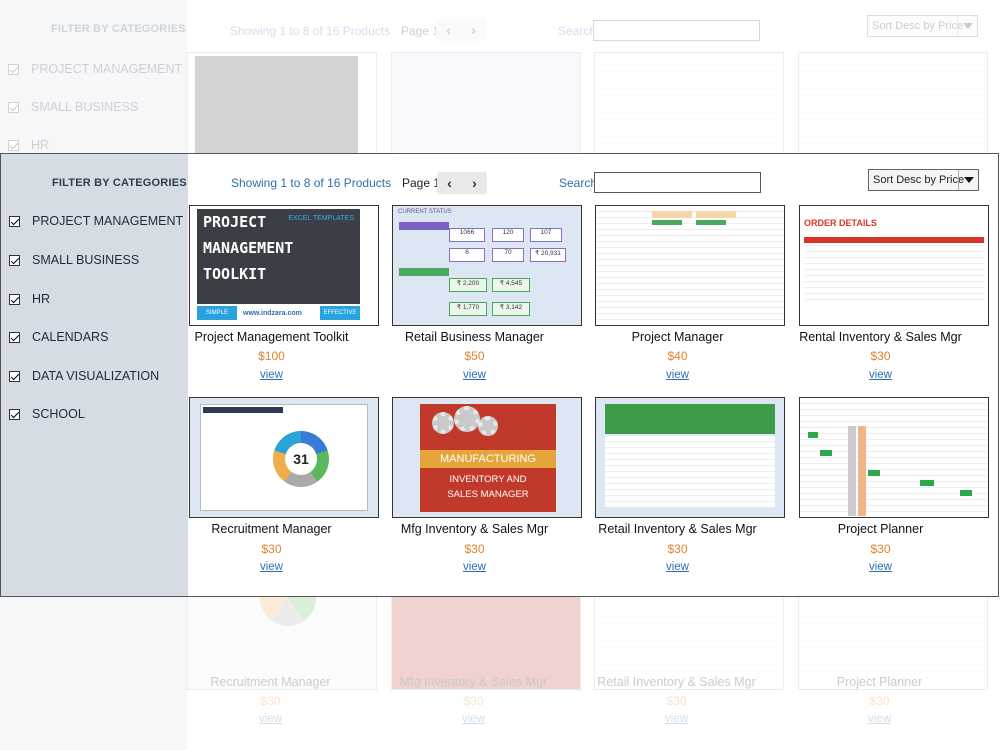 The height and width of the screenshot is (750, 1000). I want to click on background-pager: ‹ ›, so click(461, 30).